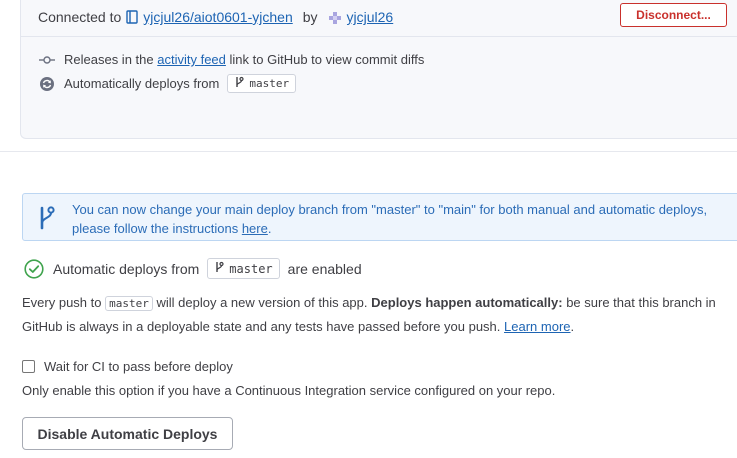 The height and width of the screenshot is (458, 737). Describe the element at coordinates (217, 17) in the screenshot. I see `repo-link: yjcjul26/aiot0601-yjchen` at that location.